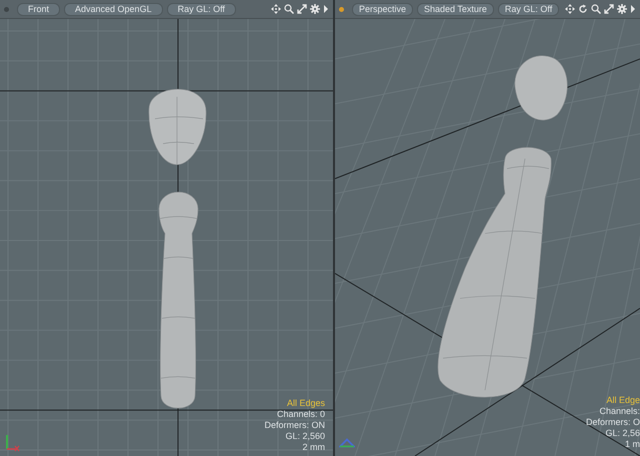 The image size is (640, 456). I want to click on selection-mode-label: All Edge, so click(623, 400).